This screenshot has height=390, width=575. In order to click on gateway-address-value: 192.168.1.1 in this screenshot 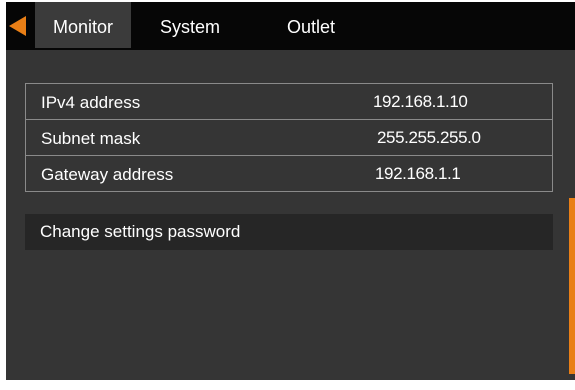, I will do `click(418, 173)`.